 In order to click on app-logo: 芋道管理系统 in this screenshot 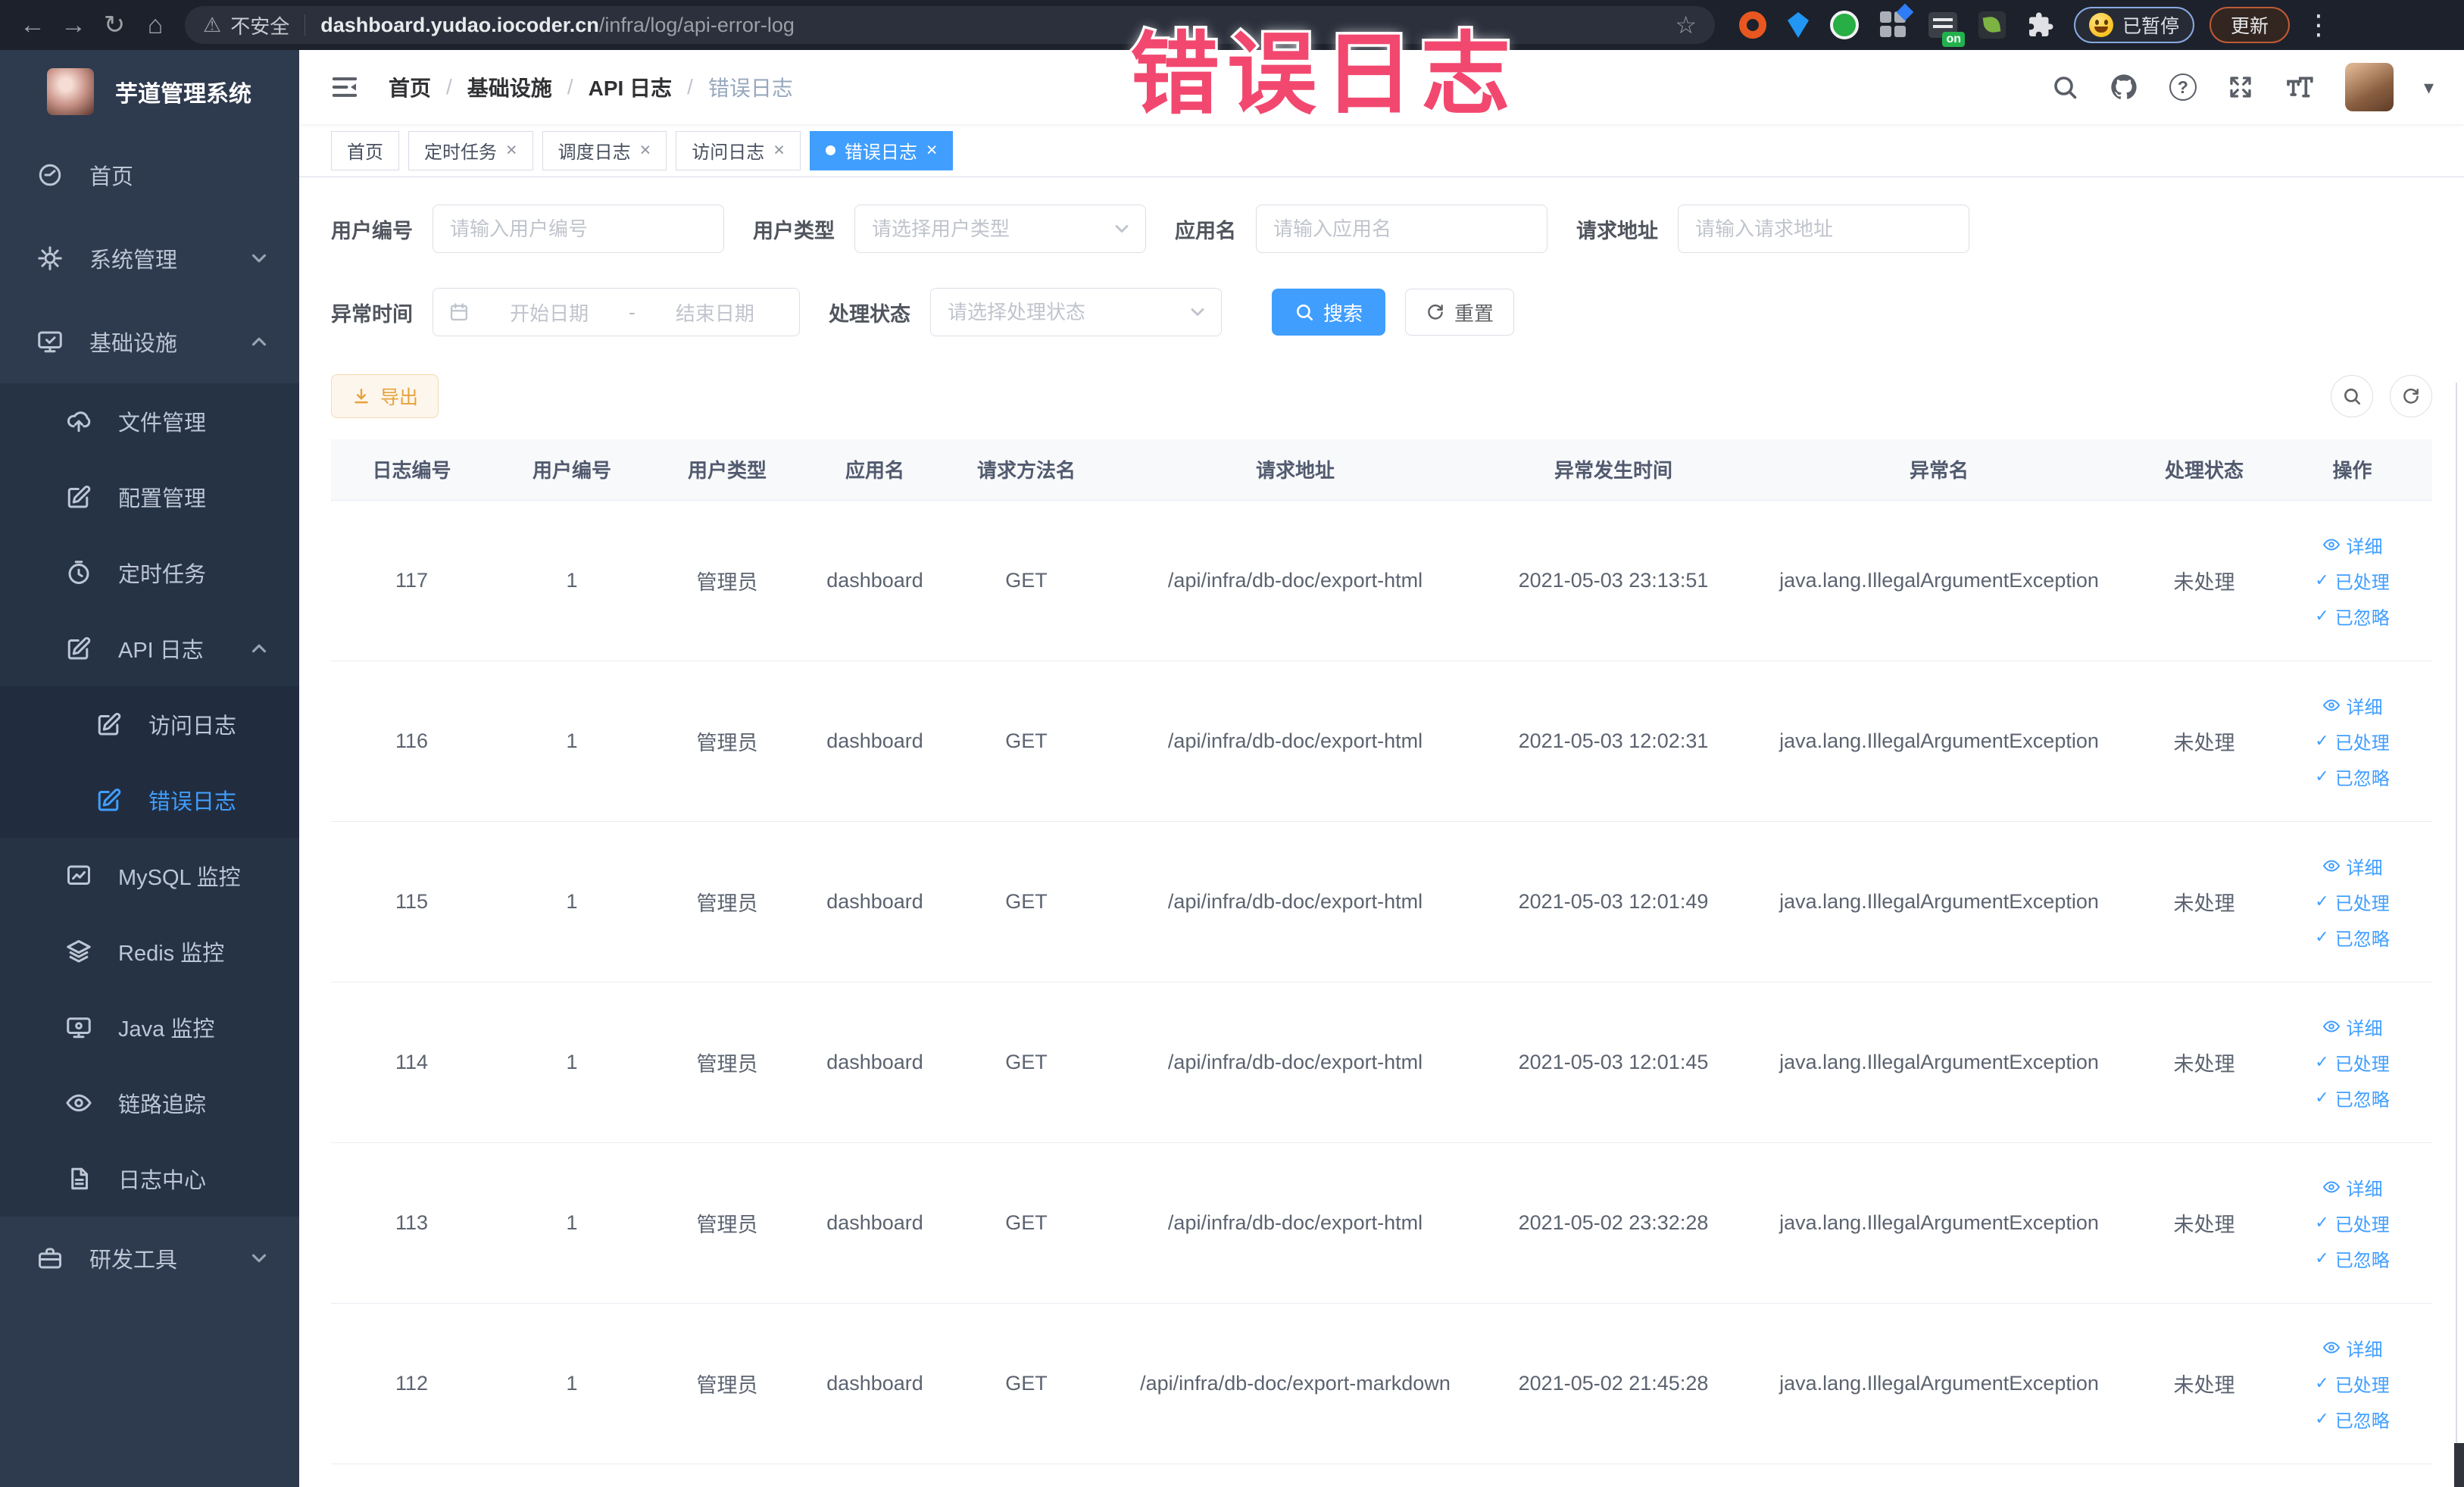, I will do `click(149, 91)`.